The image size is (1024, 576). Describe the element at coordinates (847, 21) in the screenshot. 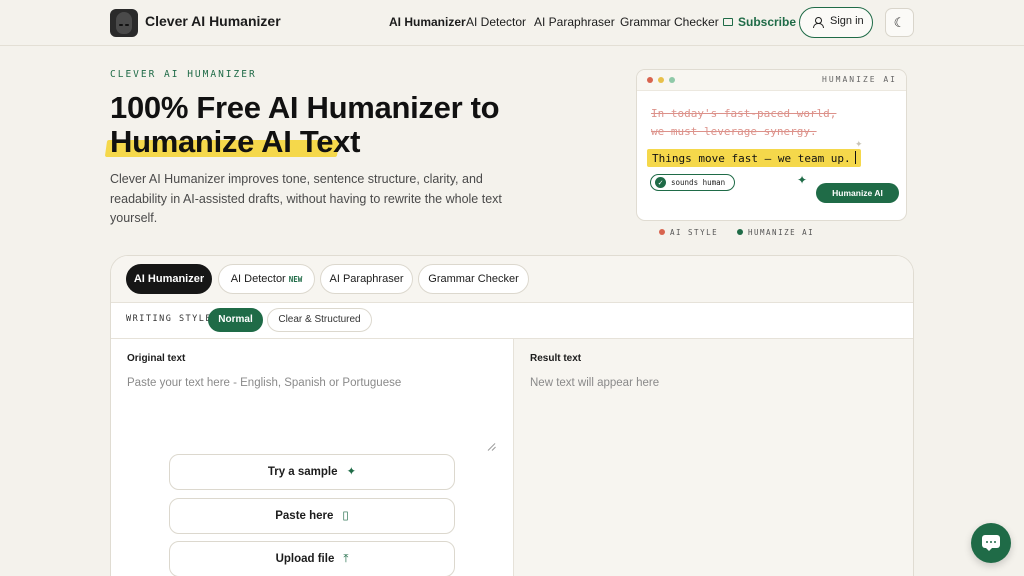

I see `sign-in-label: Sign in` at that location.